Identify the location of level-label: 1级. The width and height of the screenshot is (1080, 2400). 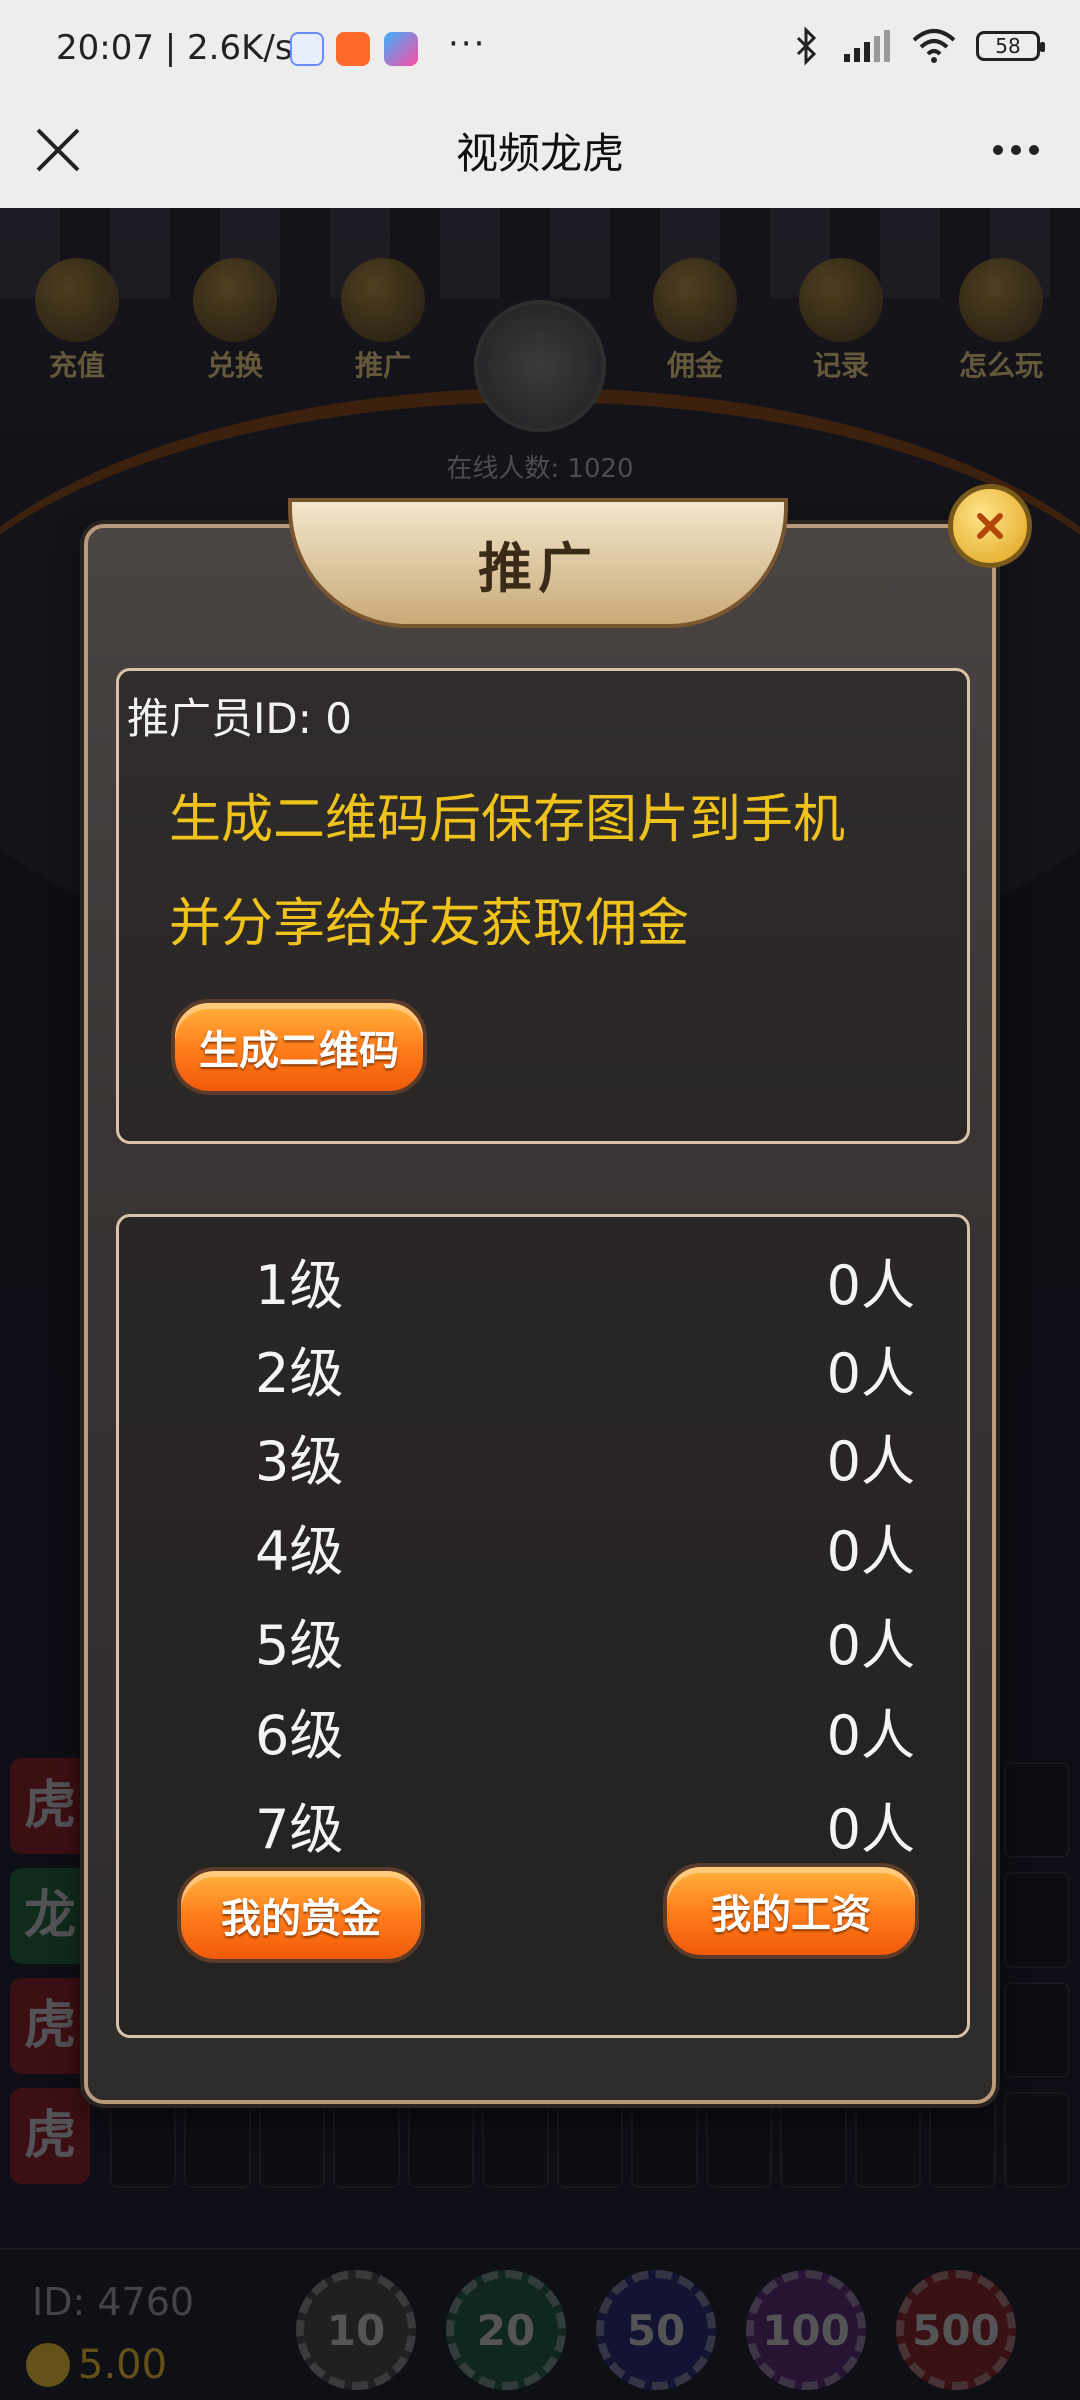
(299, 1285).